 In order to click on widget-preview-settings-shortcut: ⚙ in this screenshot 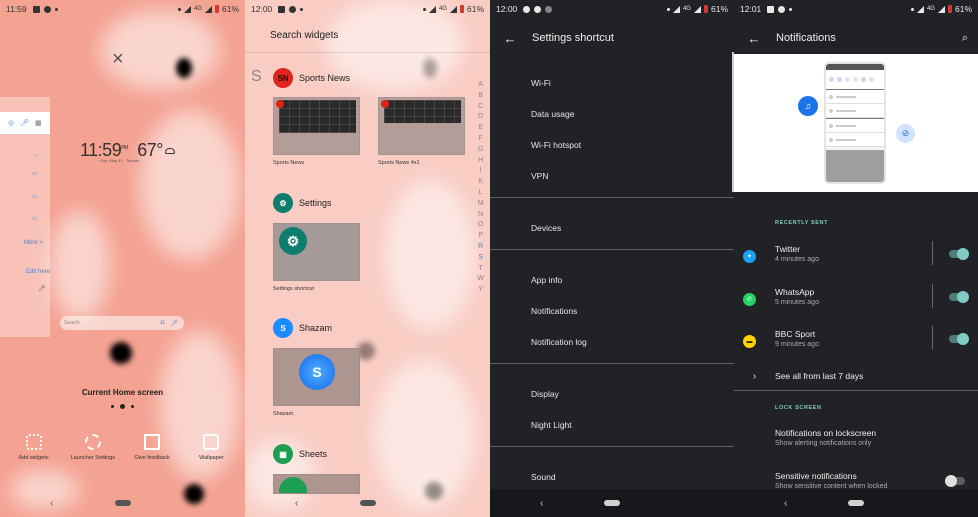, I will do `click(316, 252)`.